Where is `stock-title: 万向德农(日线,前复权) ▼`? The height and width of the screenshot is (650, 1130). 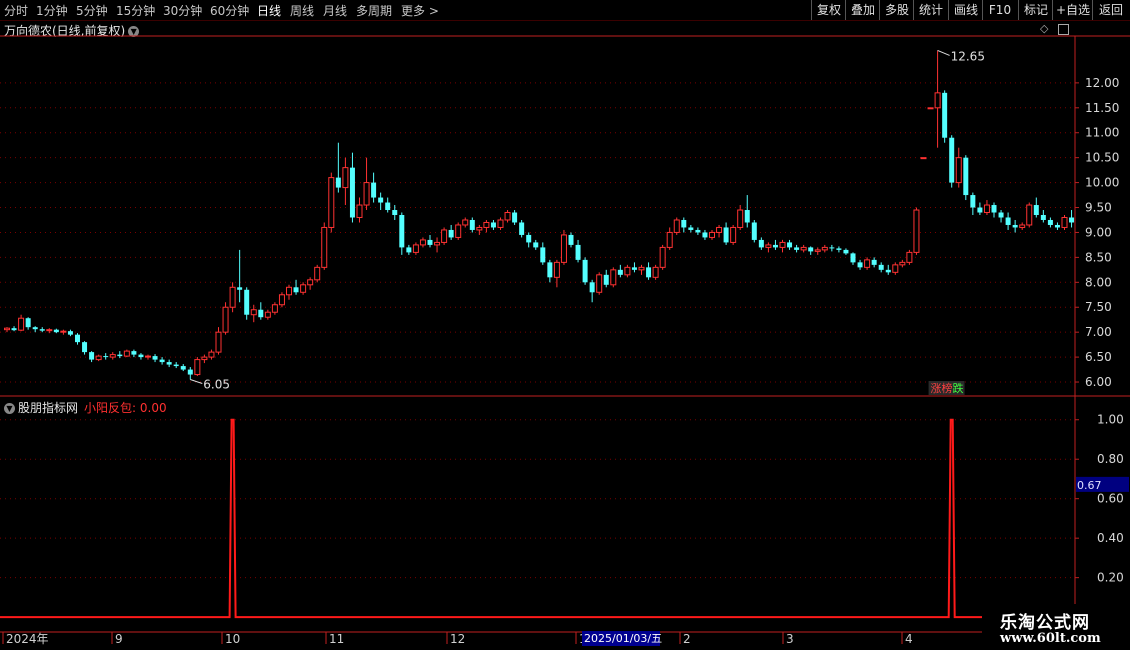 stock-title: 万向德农(日线,前复权) ▼ is located at coordinates (72, 30).